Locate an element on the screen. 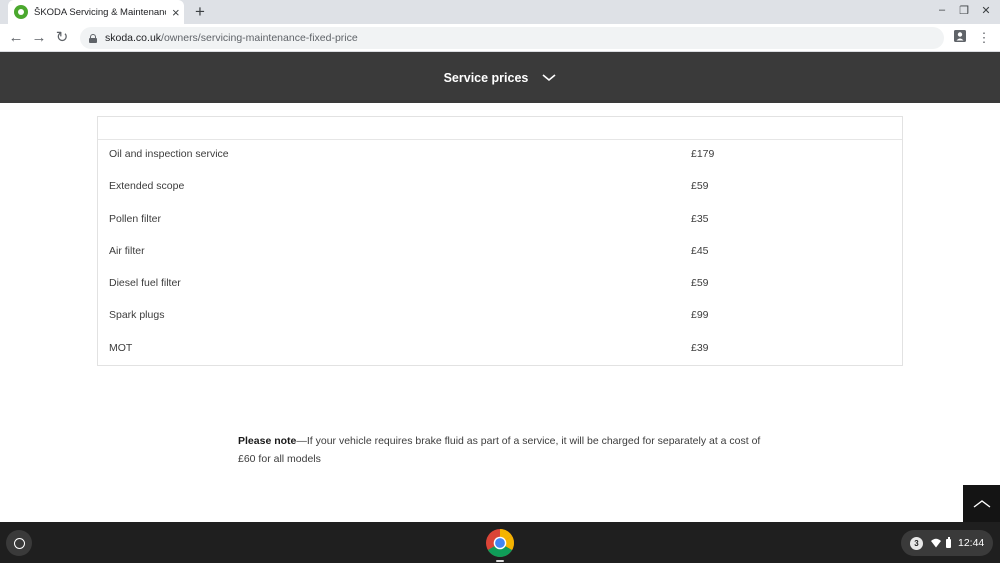  chevron-up-icon is located at coordinates (981, 503).